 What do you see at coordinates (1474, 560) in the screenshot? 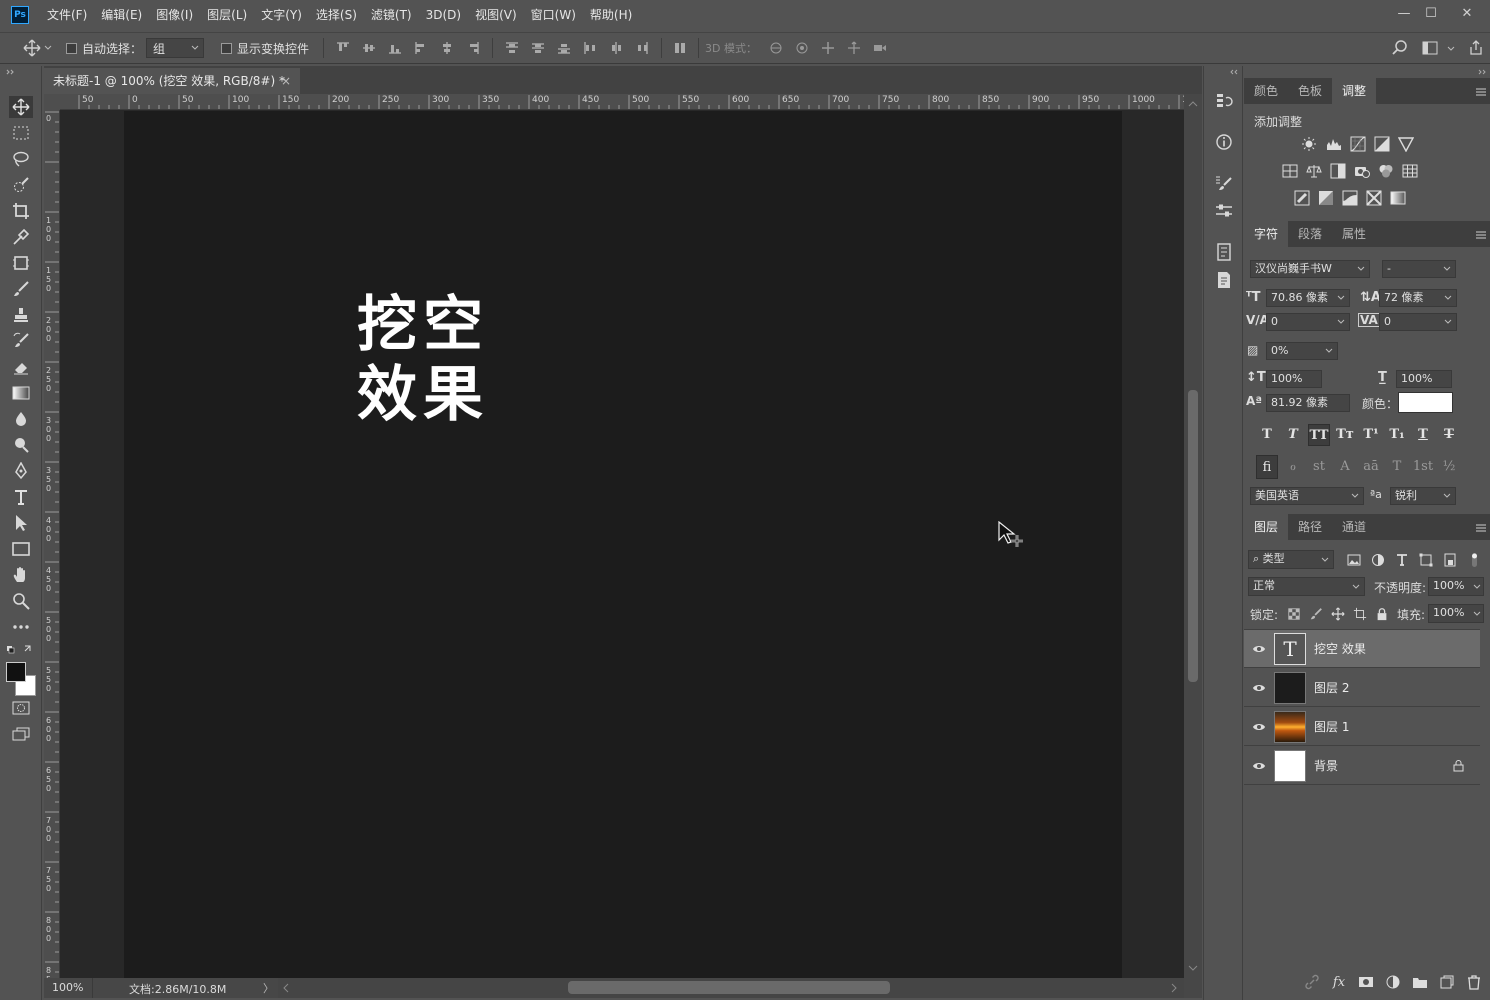
I see `filter-toggle-icon` at bounding box center [1474, 560].